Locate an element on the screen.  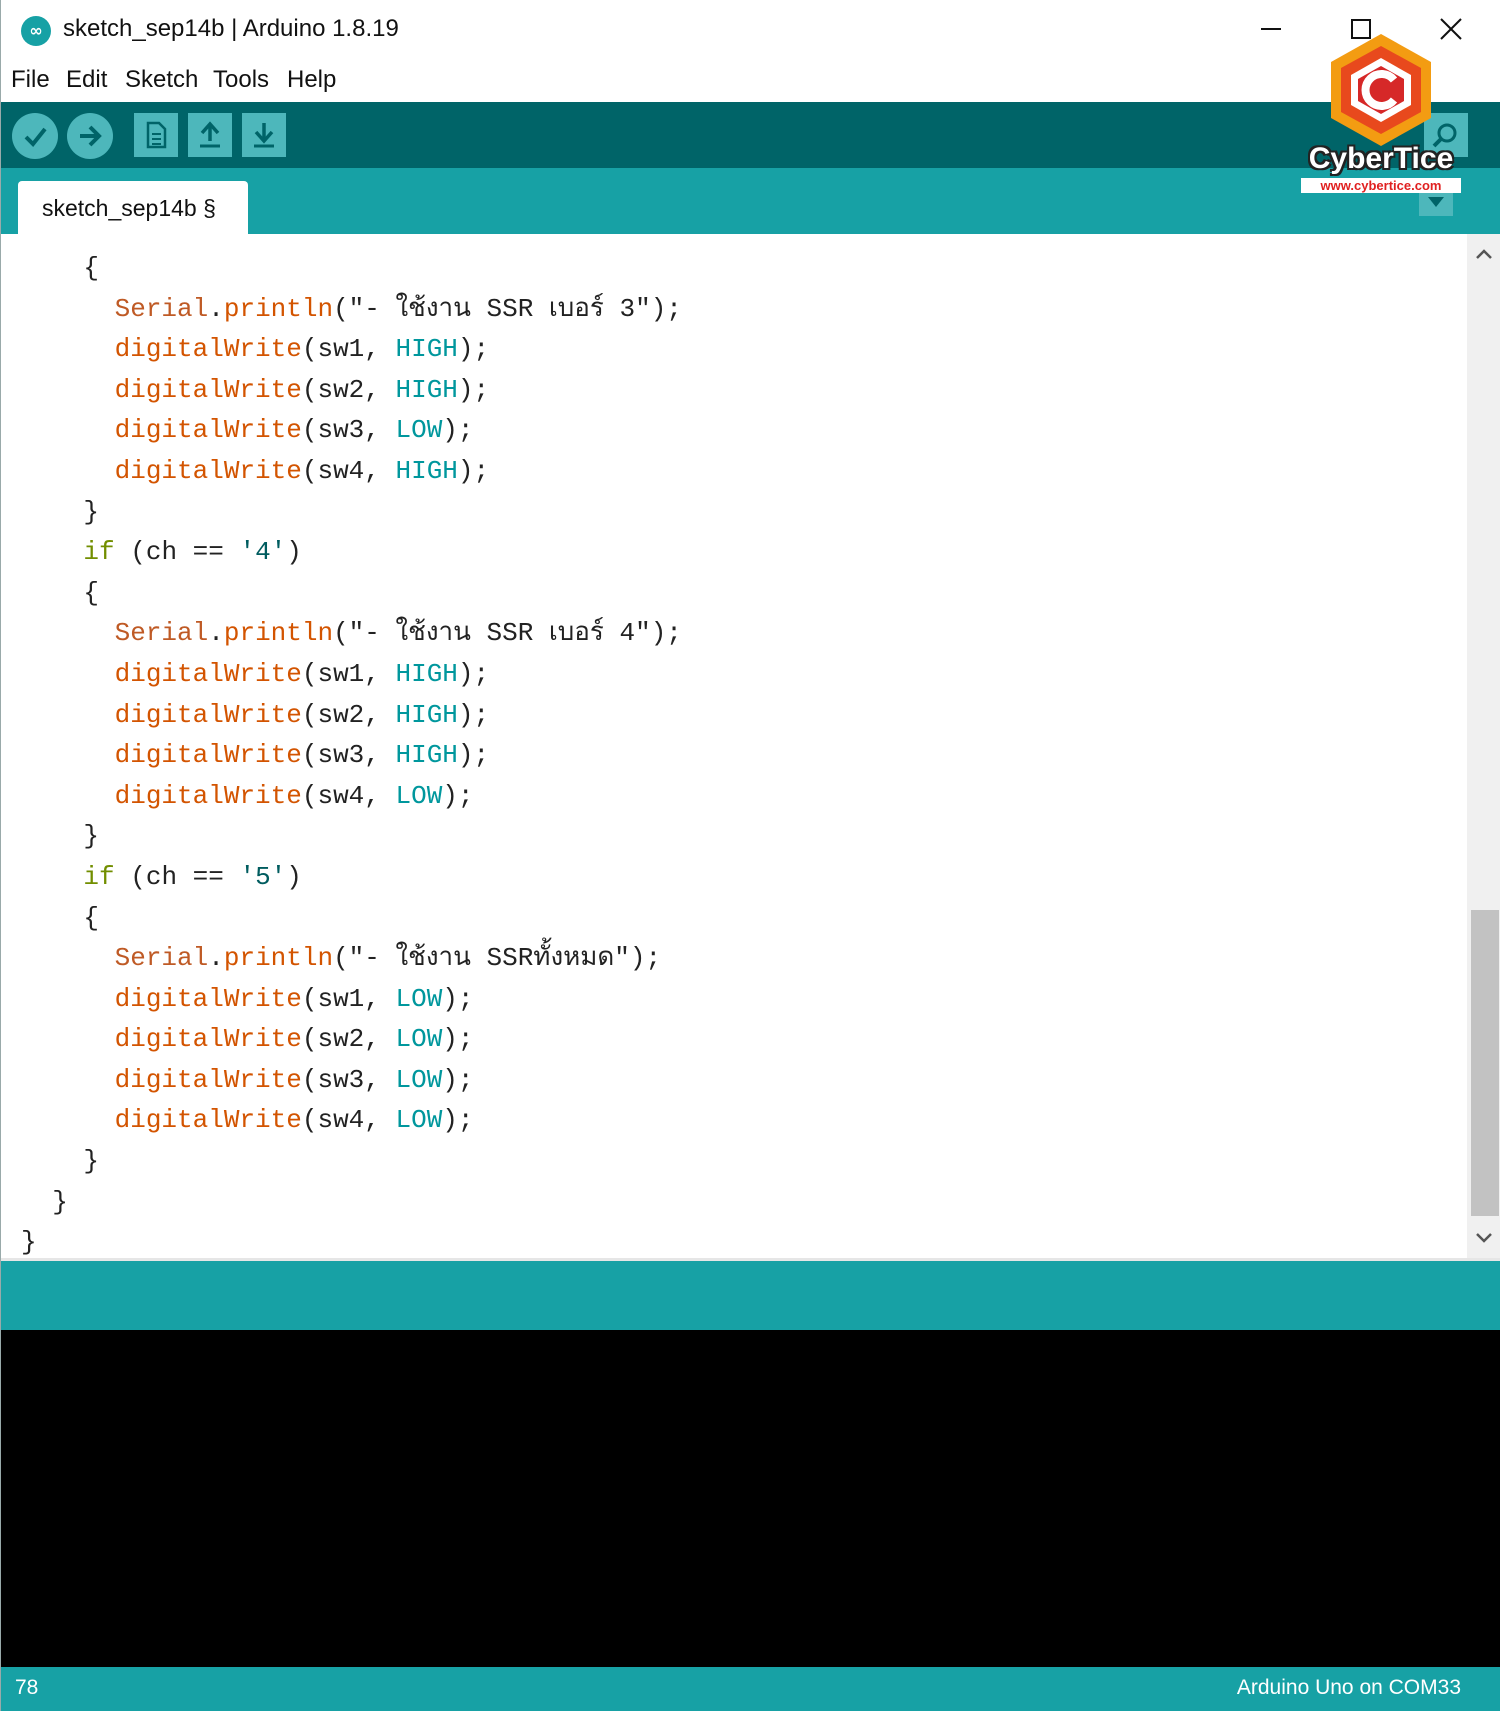
status-bar: 78 Arduino Uno on COM33 is located at coordinates (750, 1689).